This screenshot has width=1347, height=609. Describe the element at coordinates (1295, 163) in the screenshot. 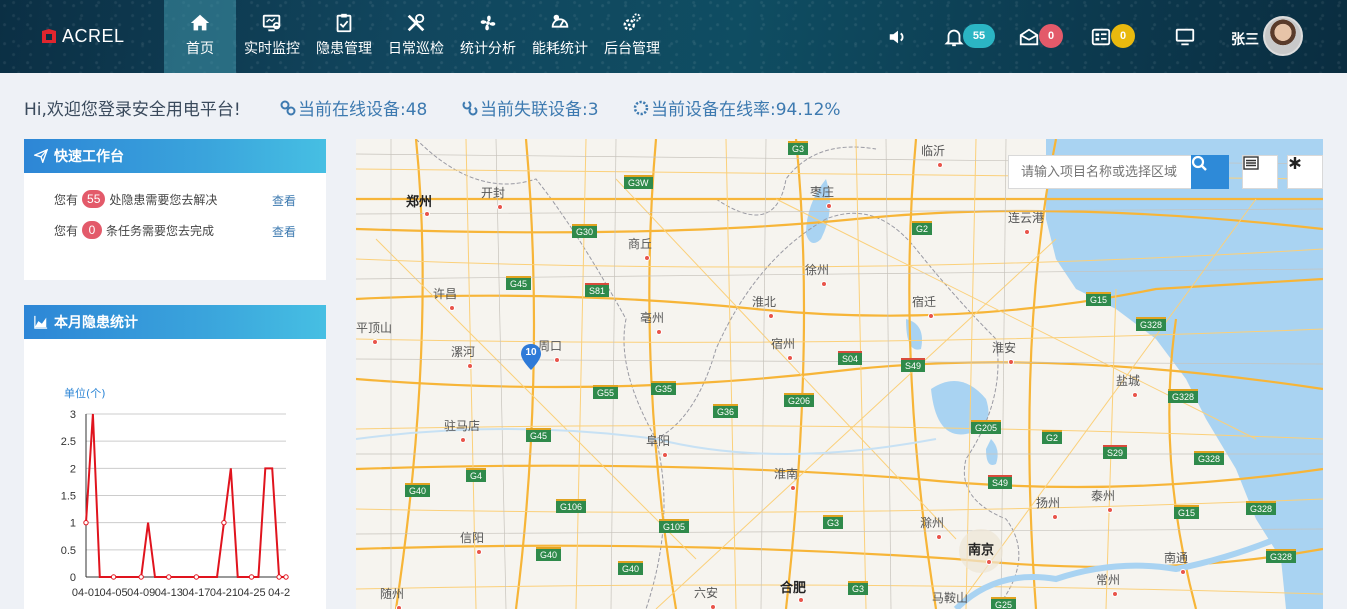

I see `asterisk-icon` at that location.